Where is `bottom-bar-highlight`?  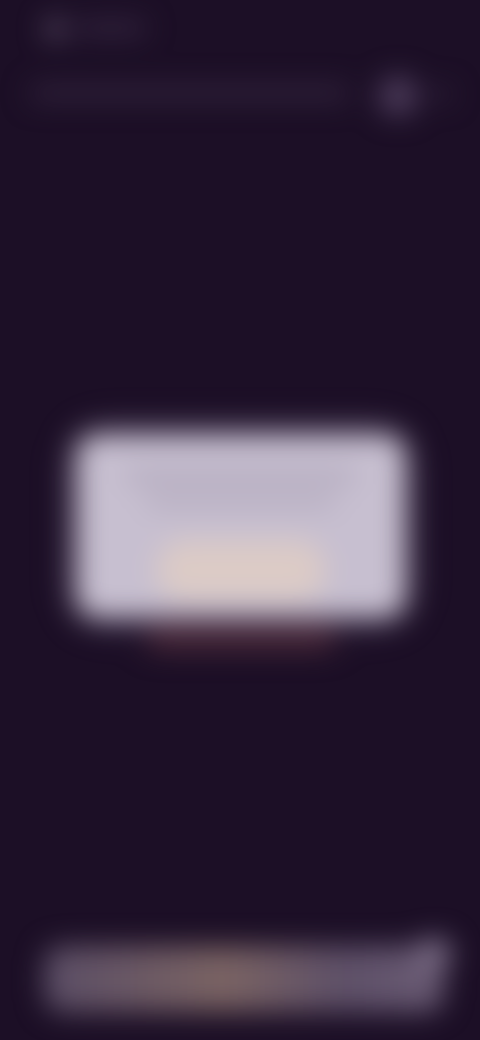
bottom-bar-highlight is located at coordinates (434, 953).